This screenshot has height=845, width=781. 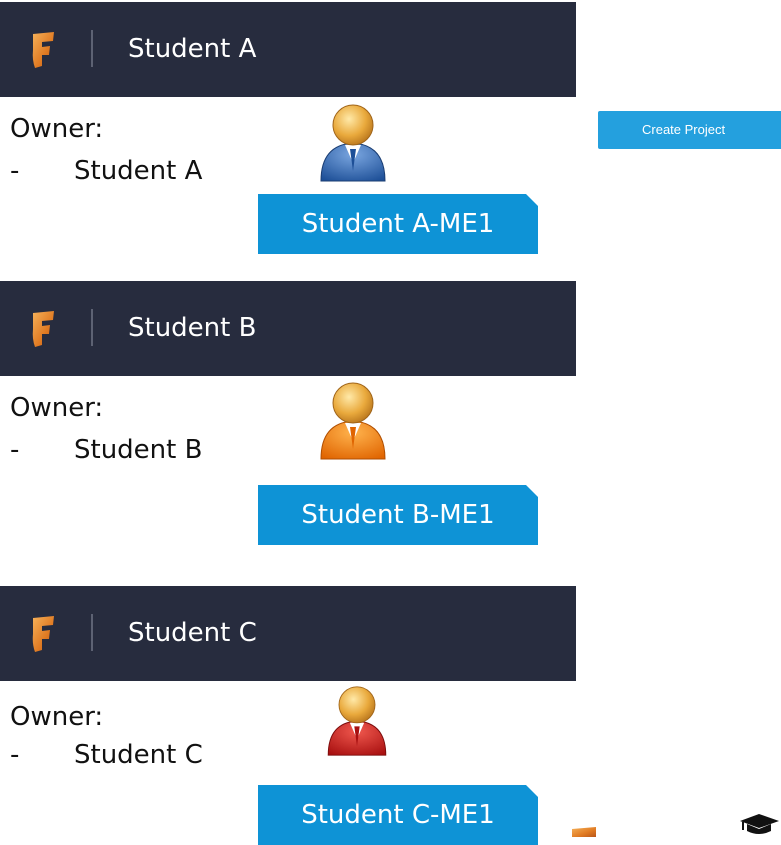 I want to click on graduation-cap-icon, so click(x=759, y=824).